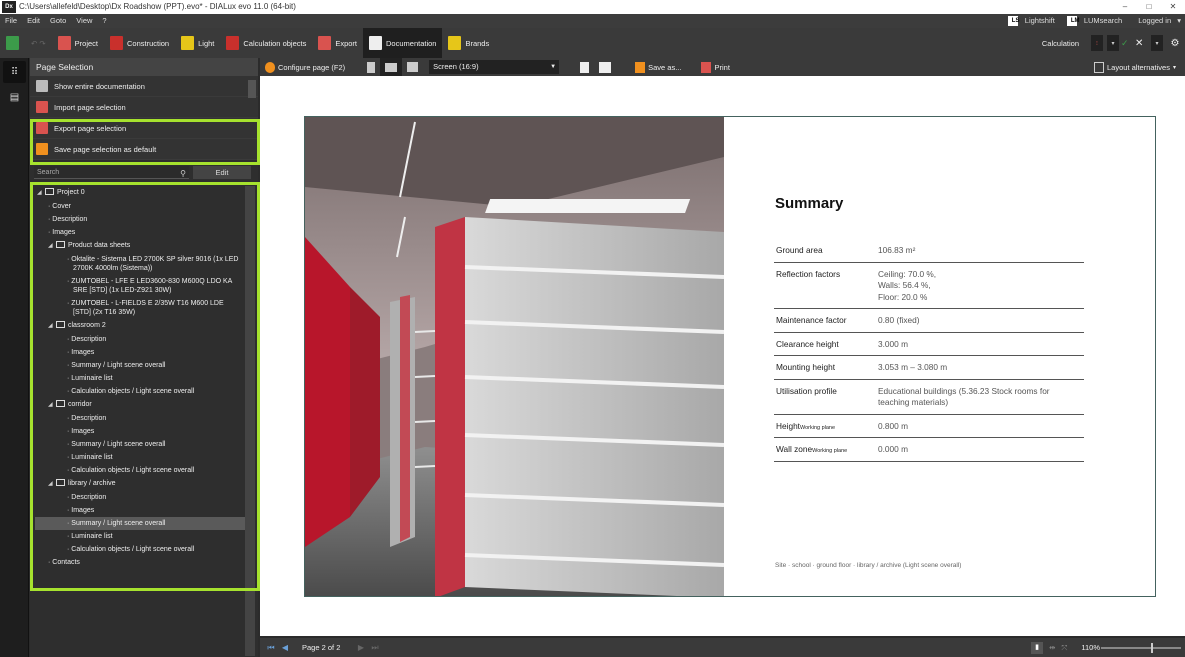 The width and height of the screenshot is (1185, 657). I want to click on tree-folder: ◢ library / archive, so click(140, 484).